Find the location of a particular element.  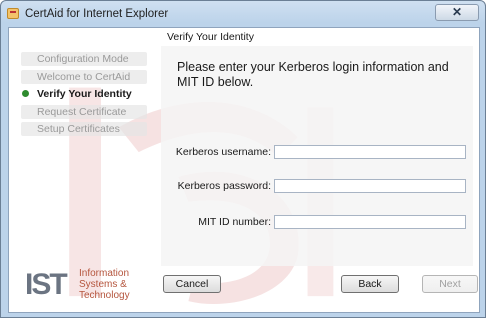

next-button: Next is located at coordinates (450, 284).